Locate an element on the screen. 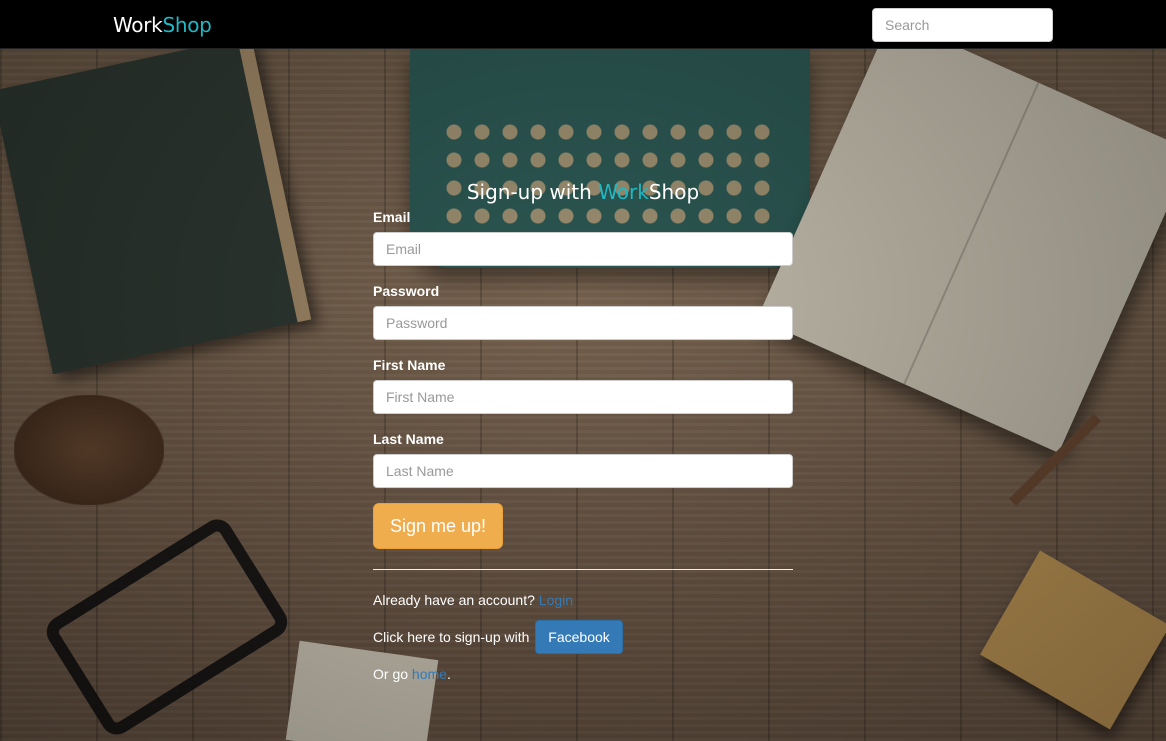 The height and width of the screenshot is (741, 1166). brand-logo: WorkShop is located at coordinates (162, 25).